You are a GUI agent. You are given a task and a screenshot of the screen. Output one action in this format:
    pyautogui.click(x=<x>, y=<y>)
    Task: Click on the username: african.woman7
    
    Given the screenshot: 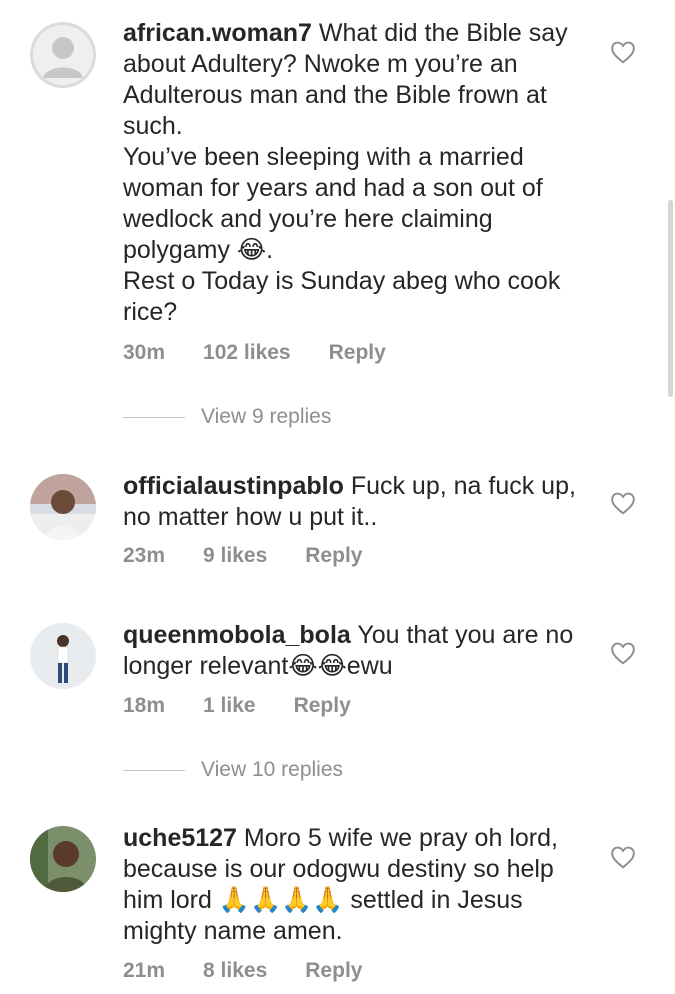 What is the action you would take?
    pyautogui.click(x=217, y=33)
    